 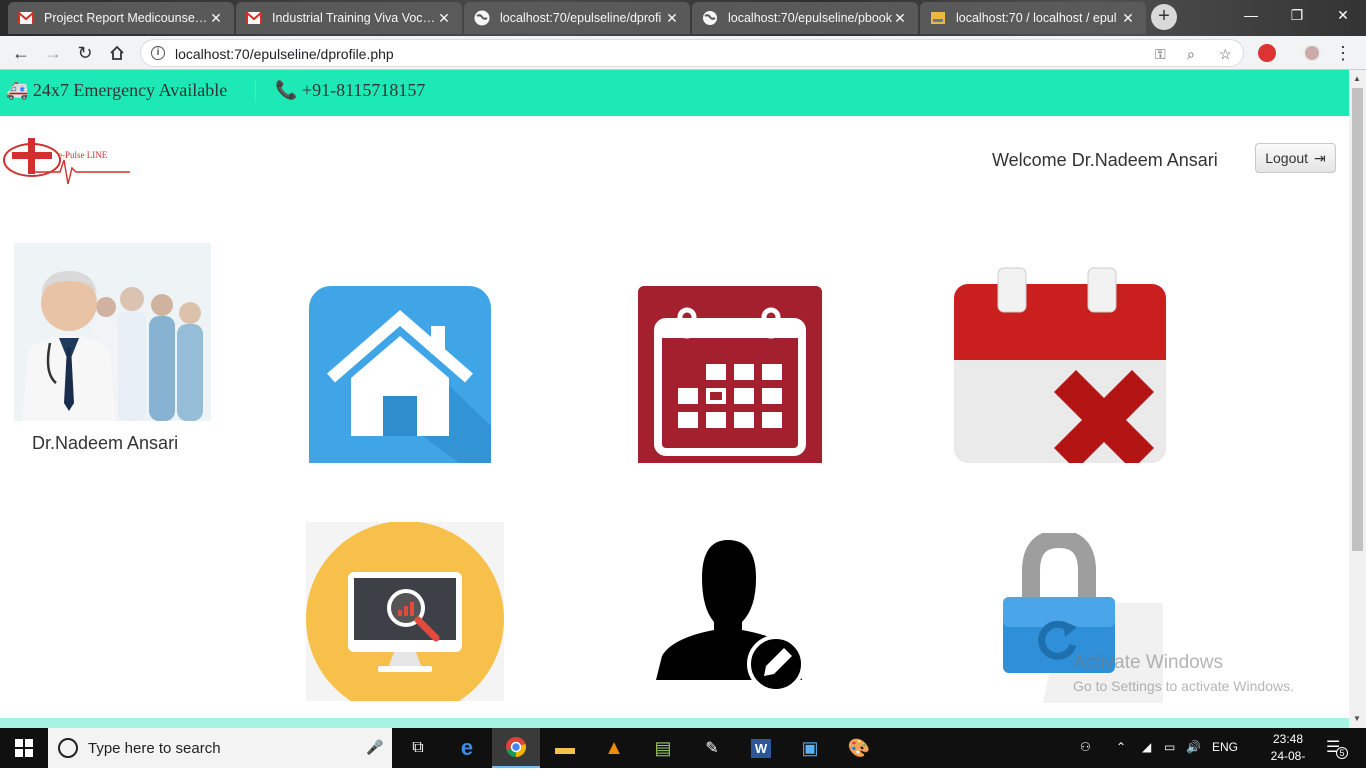 I want to click on word-button: W, so click(x=761, y=748).